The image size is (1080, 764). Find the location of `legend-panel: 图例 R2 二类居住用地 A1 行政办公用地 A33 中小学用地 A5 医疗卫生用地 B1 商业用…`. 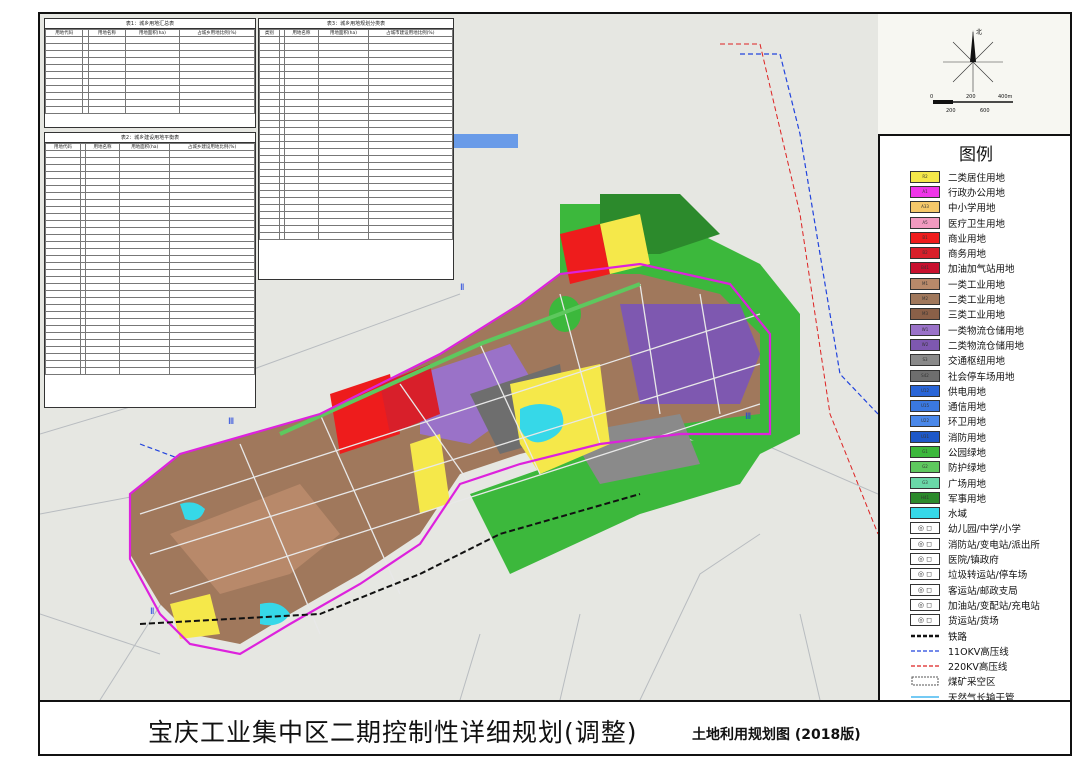

legend-panel: 图例 R2 二类居住用地 A1 行政办公用地 A33 中小学用地 A5 医疗卫生用地 B1 商业用… is located at coordinates (974, 442).